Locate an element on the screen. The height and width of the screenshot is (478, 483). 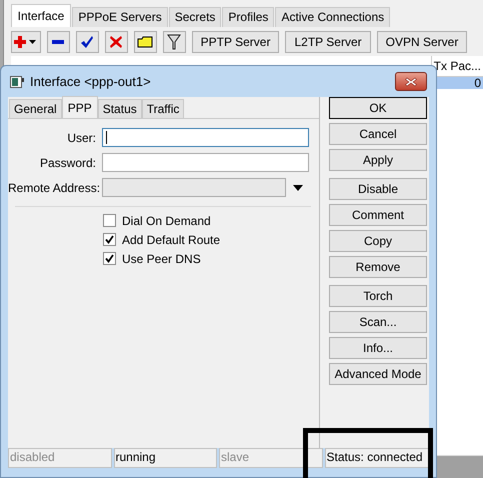
filter-icon is located at coordinates (174, 42).